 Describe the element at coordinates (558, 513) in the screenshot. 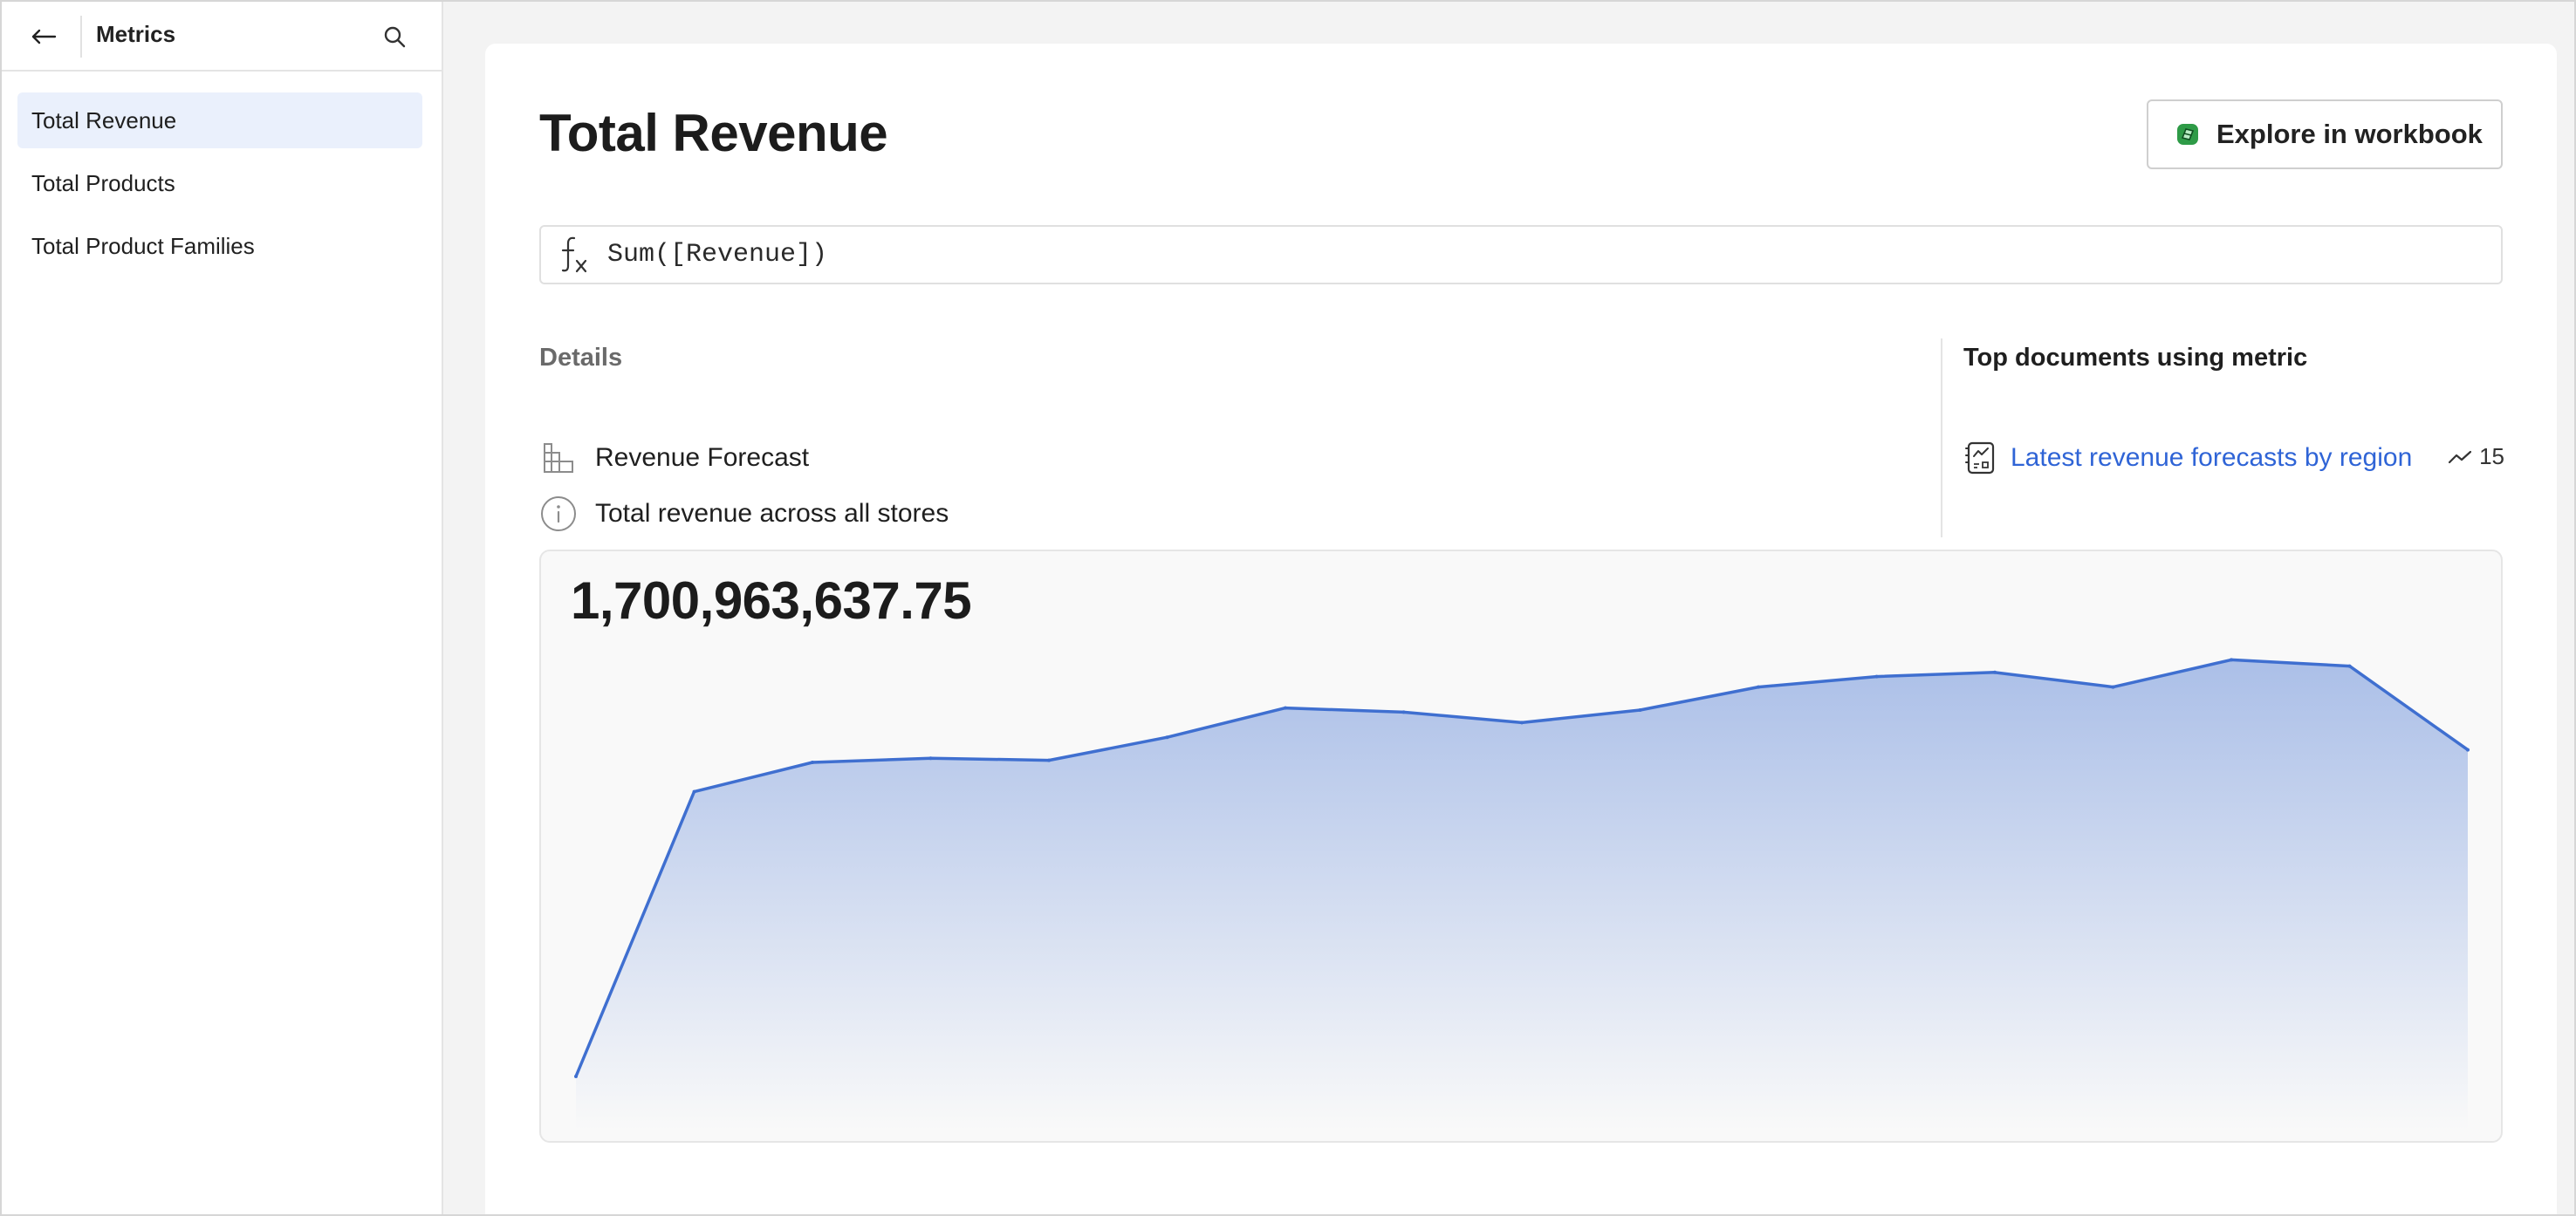

I see `info-icon` at that location.